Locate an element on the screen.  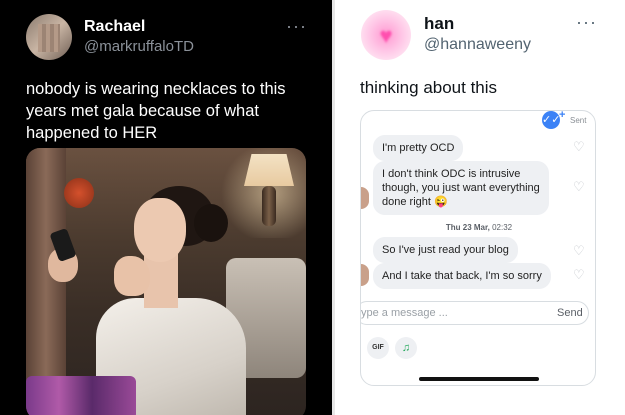
sent-status: Sent is located at coordinates (578, 120).